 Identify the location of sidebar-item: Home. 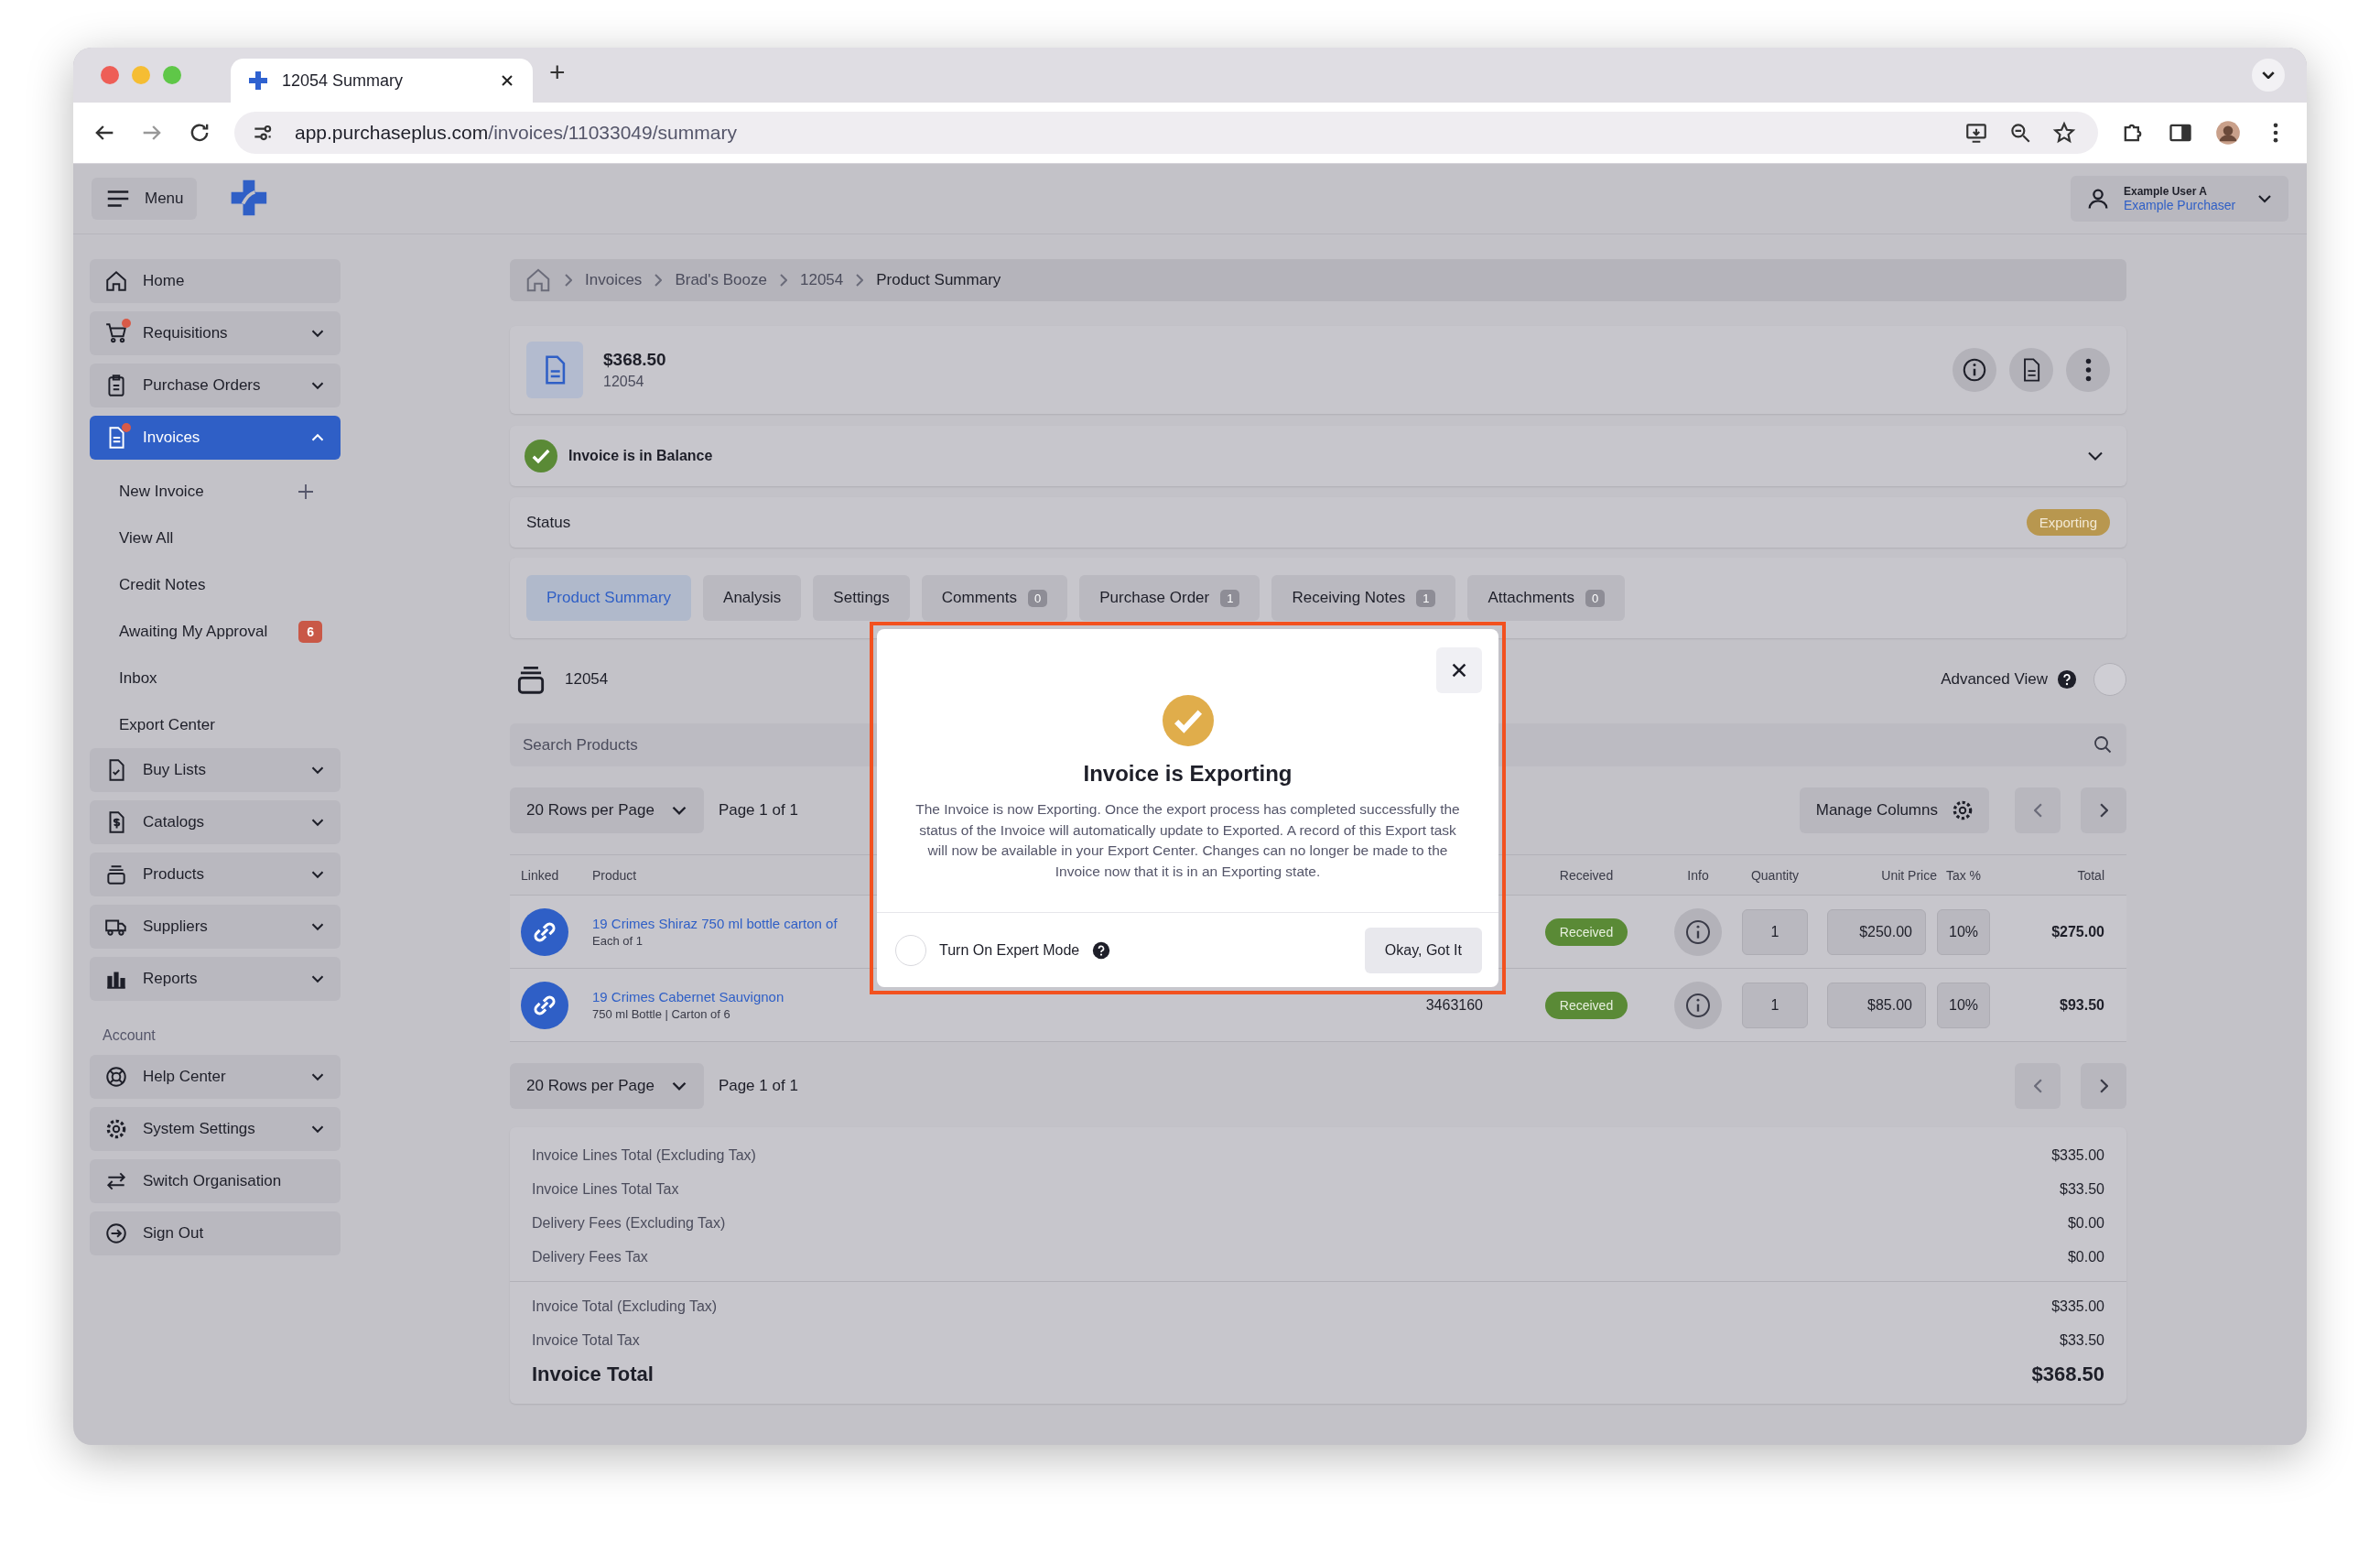
(215, 281).